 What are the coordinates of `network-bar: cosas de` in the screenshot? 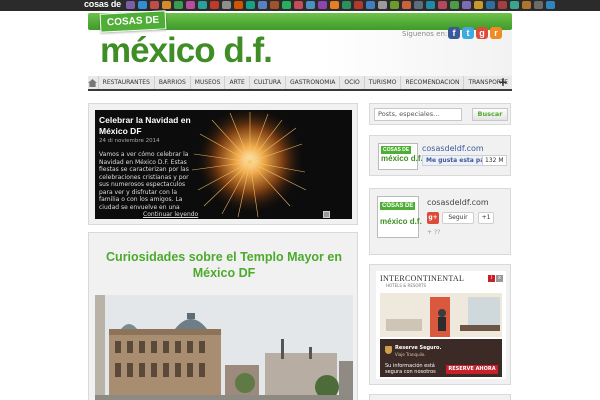 It's located at (300, 5).